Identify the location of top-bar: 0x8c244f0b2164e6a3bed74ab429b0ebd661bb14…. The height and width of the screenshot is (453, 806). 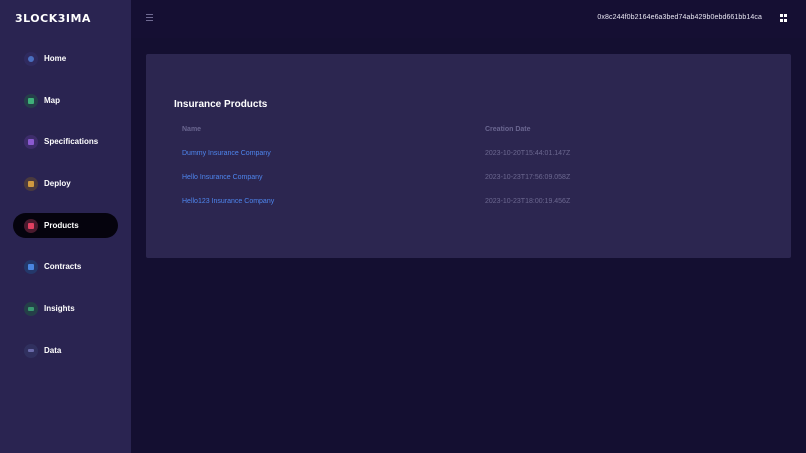
(468, 19).